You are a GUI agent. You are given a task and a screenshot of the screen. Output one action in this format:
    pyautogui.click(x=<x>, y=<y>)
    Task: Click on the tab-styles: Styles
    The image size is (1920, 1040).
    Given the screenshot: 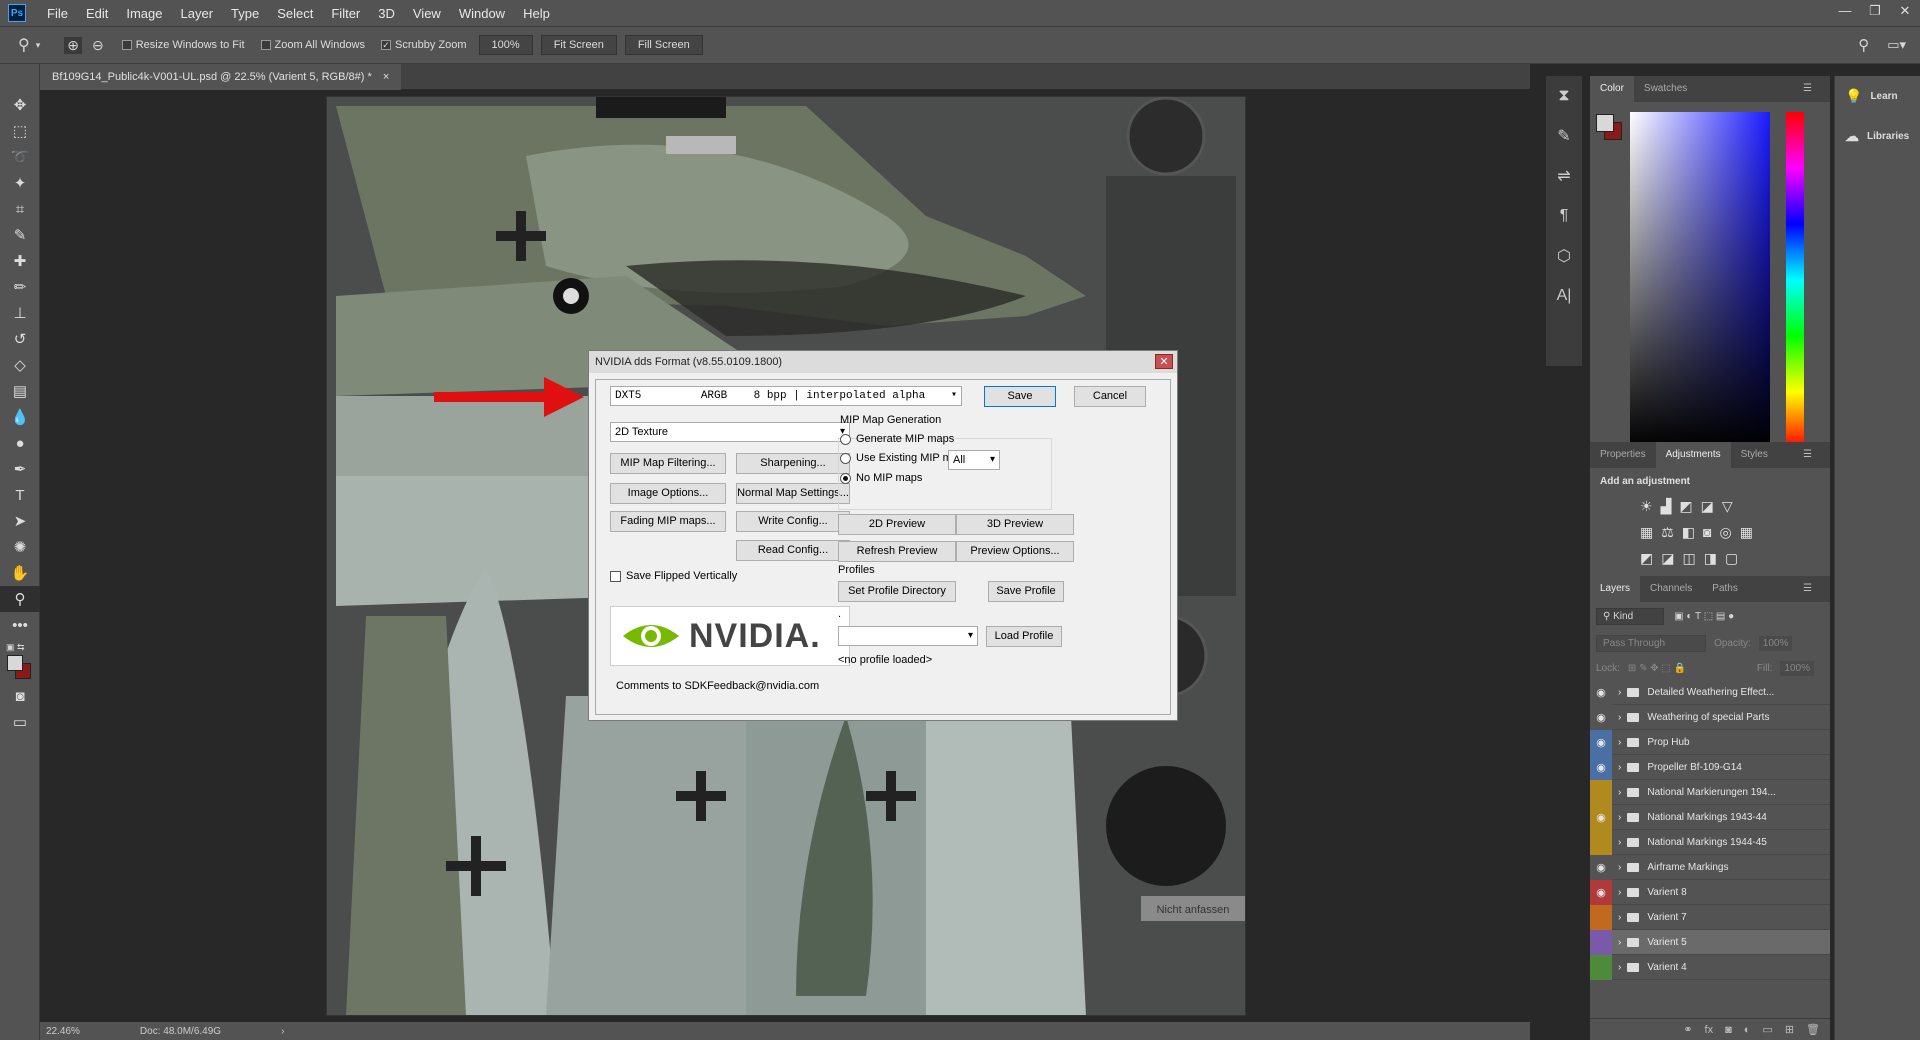 What is the action you would take?
    pyautogui.click(x=1754, y=455)
    